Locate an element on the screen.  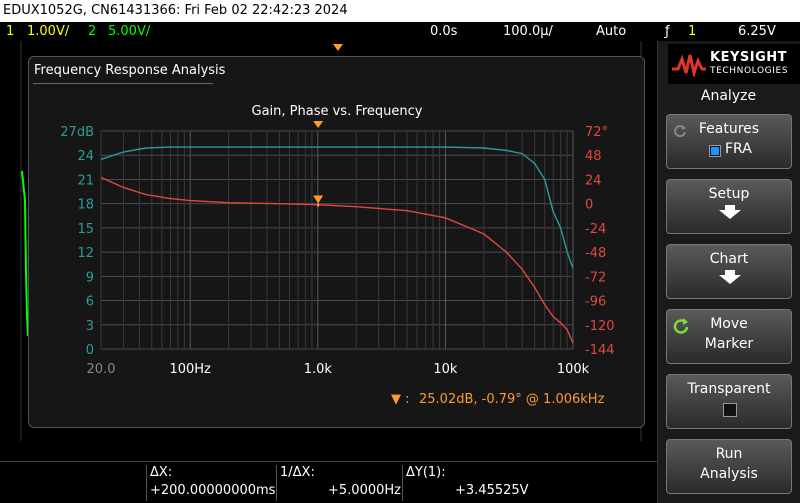
marker-top-icon is located at coordinates (318, 124).